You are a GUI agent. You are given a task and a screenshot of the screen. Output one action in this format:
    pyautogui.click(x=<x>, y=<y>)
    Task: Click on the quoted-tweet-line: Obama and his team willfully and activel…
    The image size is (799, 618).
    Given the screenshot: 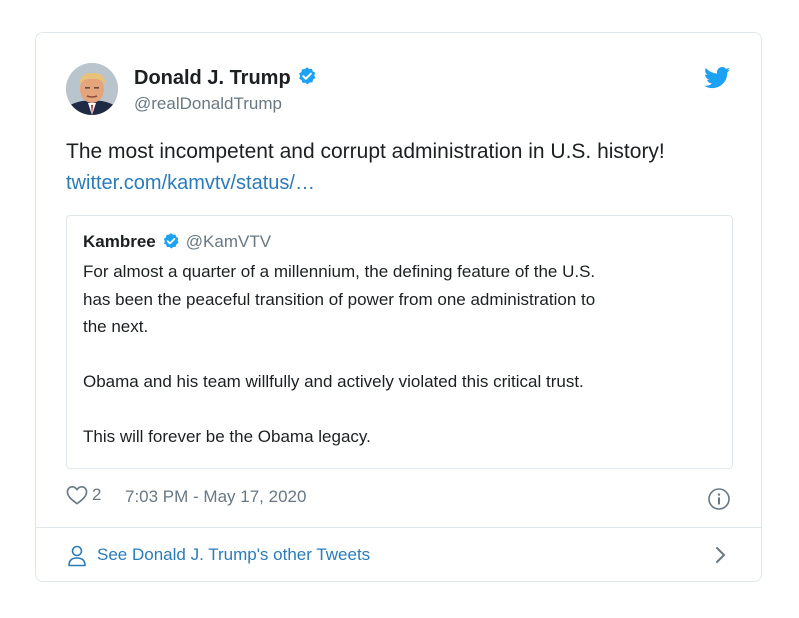 What is the action you would take?
    pyautogui.click(x=333, y=381)
    